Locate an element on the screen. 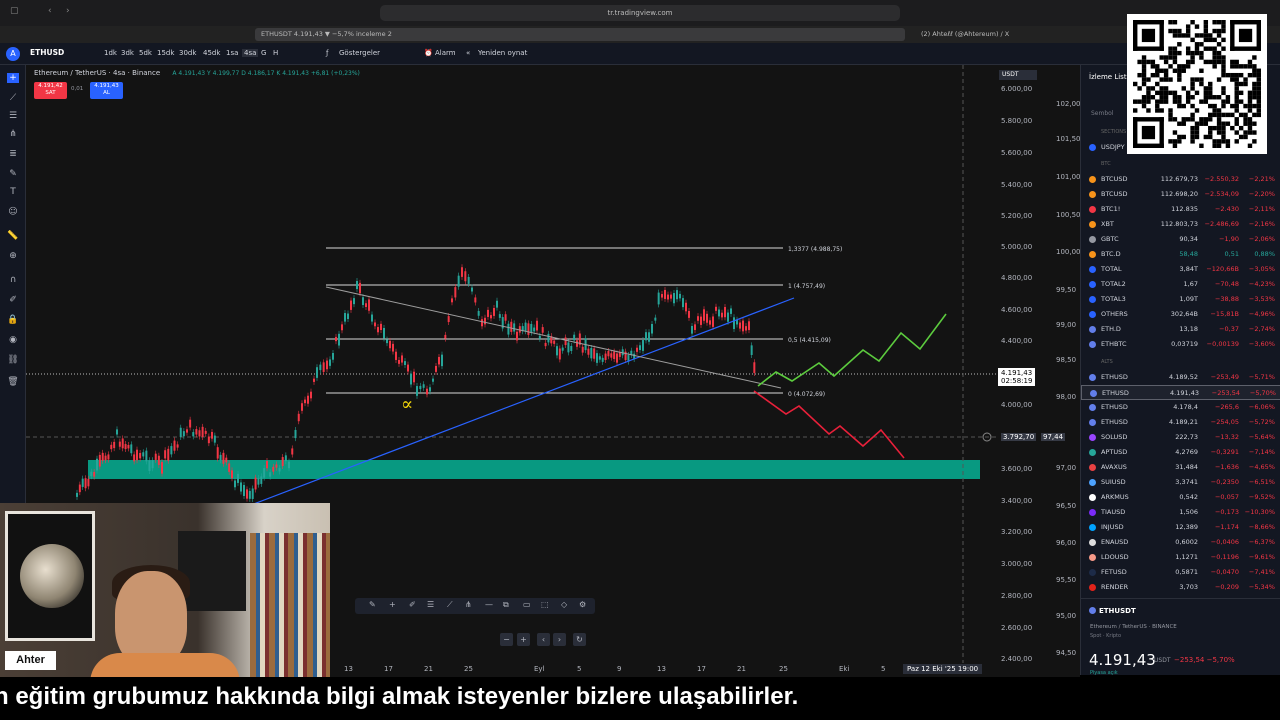  comment-tool-icon: ▭ is located at coordinates (527, 604).